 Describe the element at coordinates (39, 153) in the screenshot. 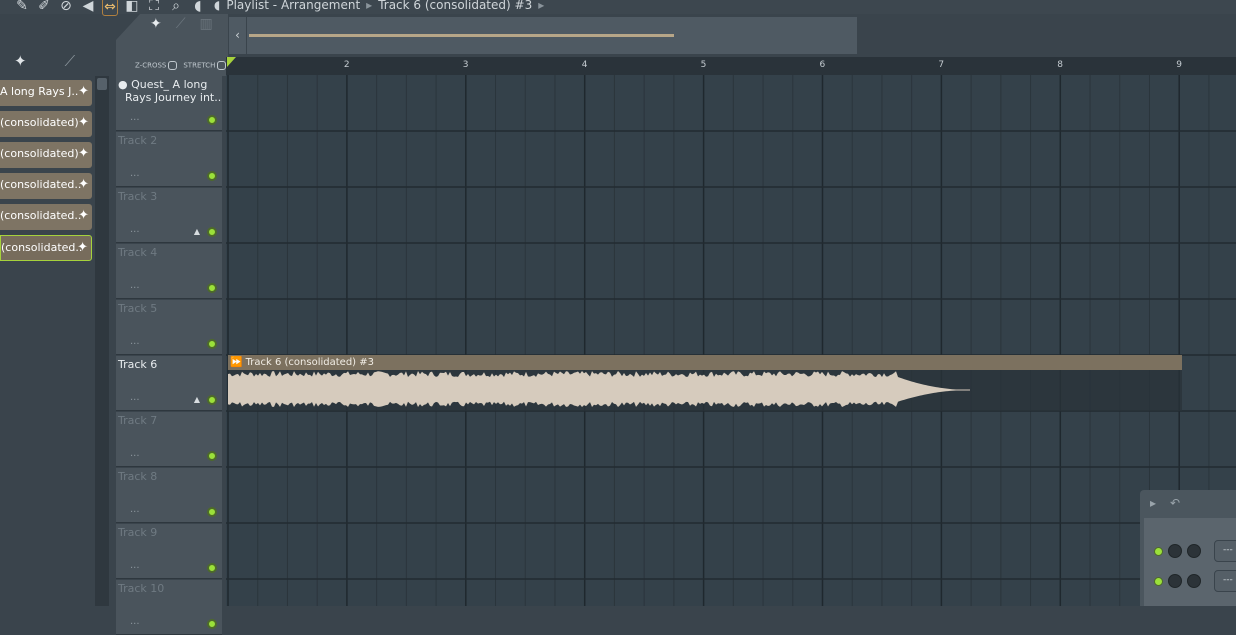

I see `picker-clip-label: (consolidated)` at that location.